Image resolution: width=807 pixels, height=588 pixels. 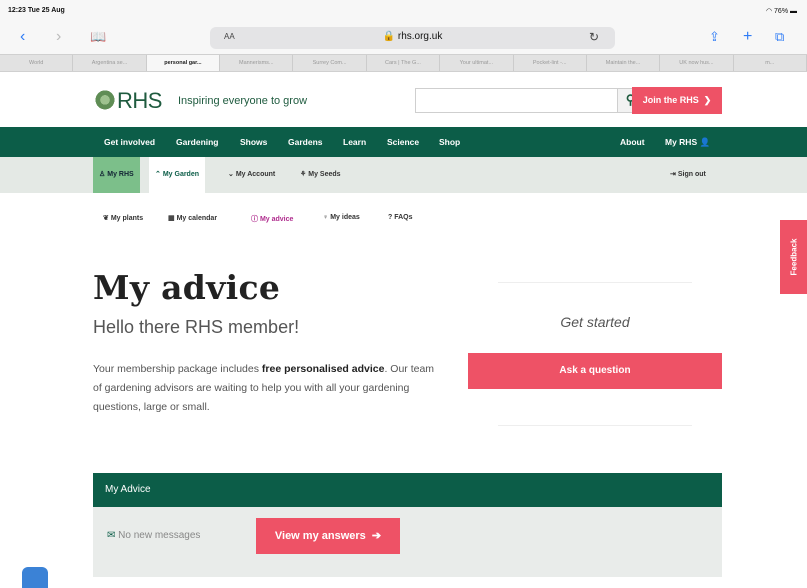 I want to click on browser-toolbar: ‹ › 📖 AA 🔒 rhs.org.uk ↻ ⇪ + ⧉, so click(x=403, y=38).